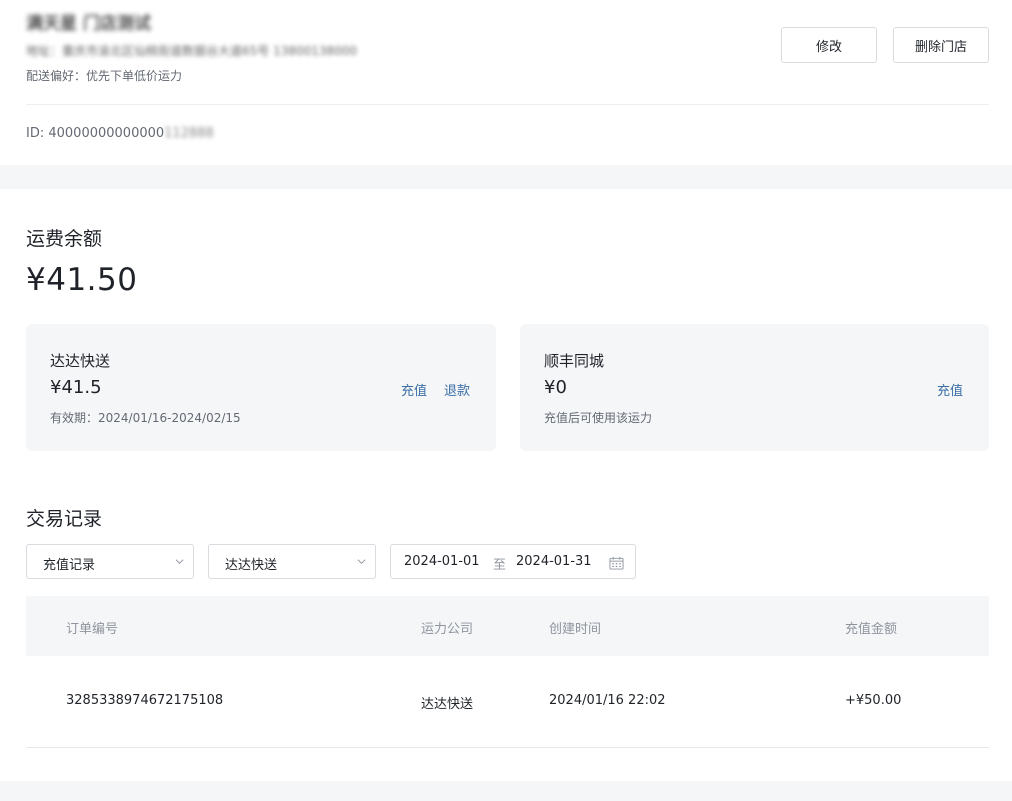 This screenshot has width=1012, height=801. What do you see at coordinates (507, 626) in the screenshot?
I see `table-header: 订单编号 运力公司 创建时间 充值金额` at bounding box center [507, 626].